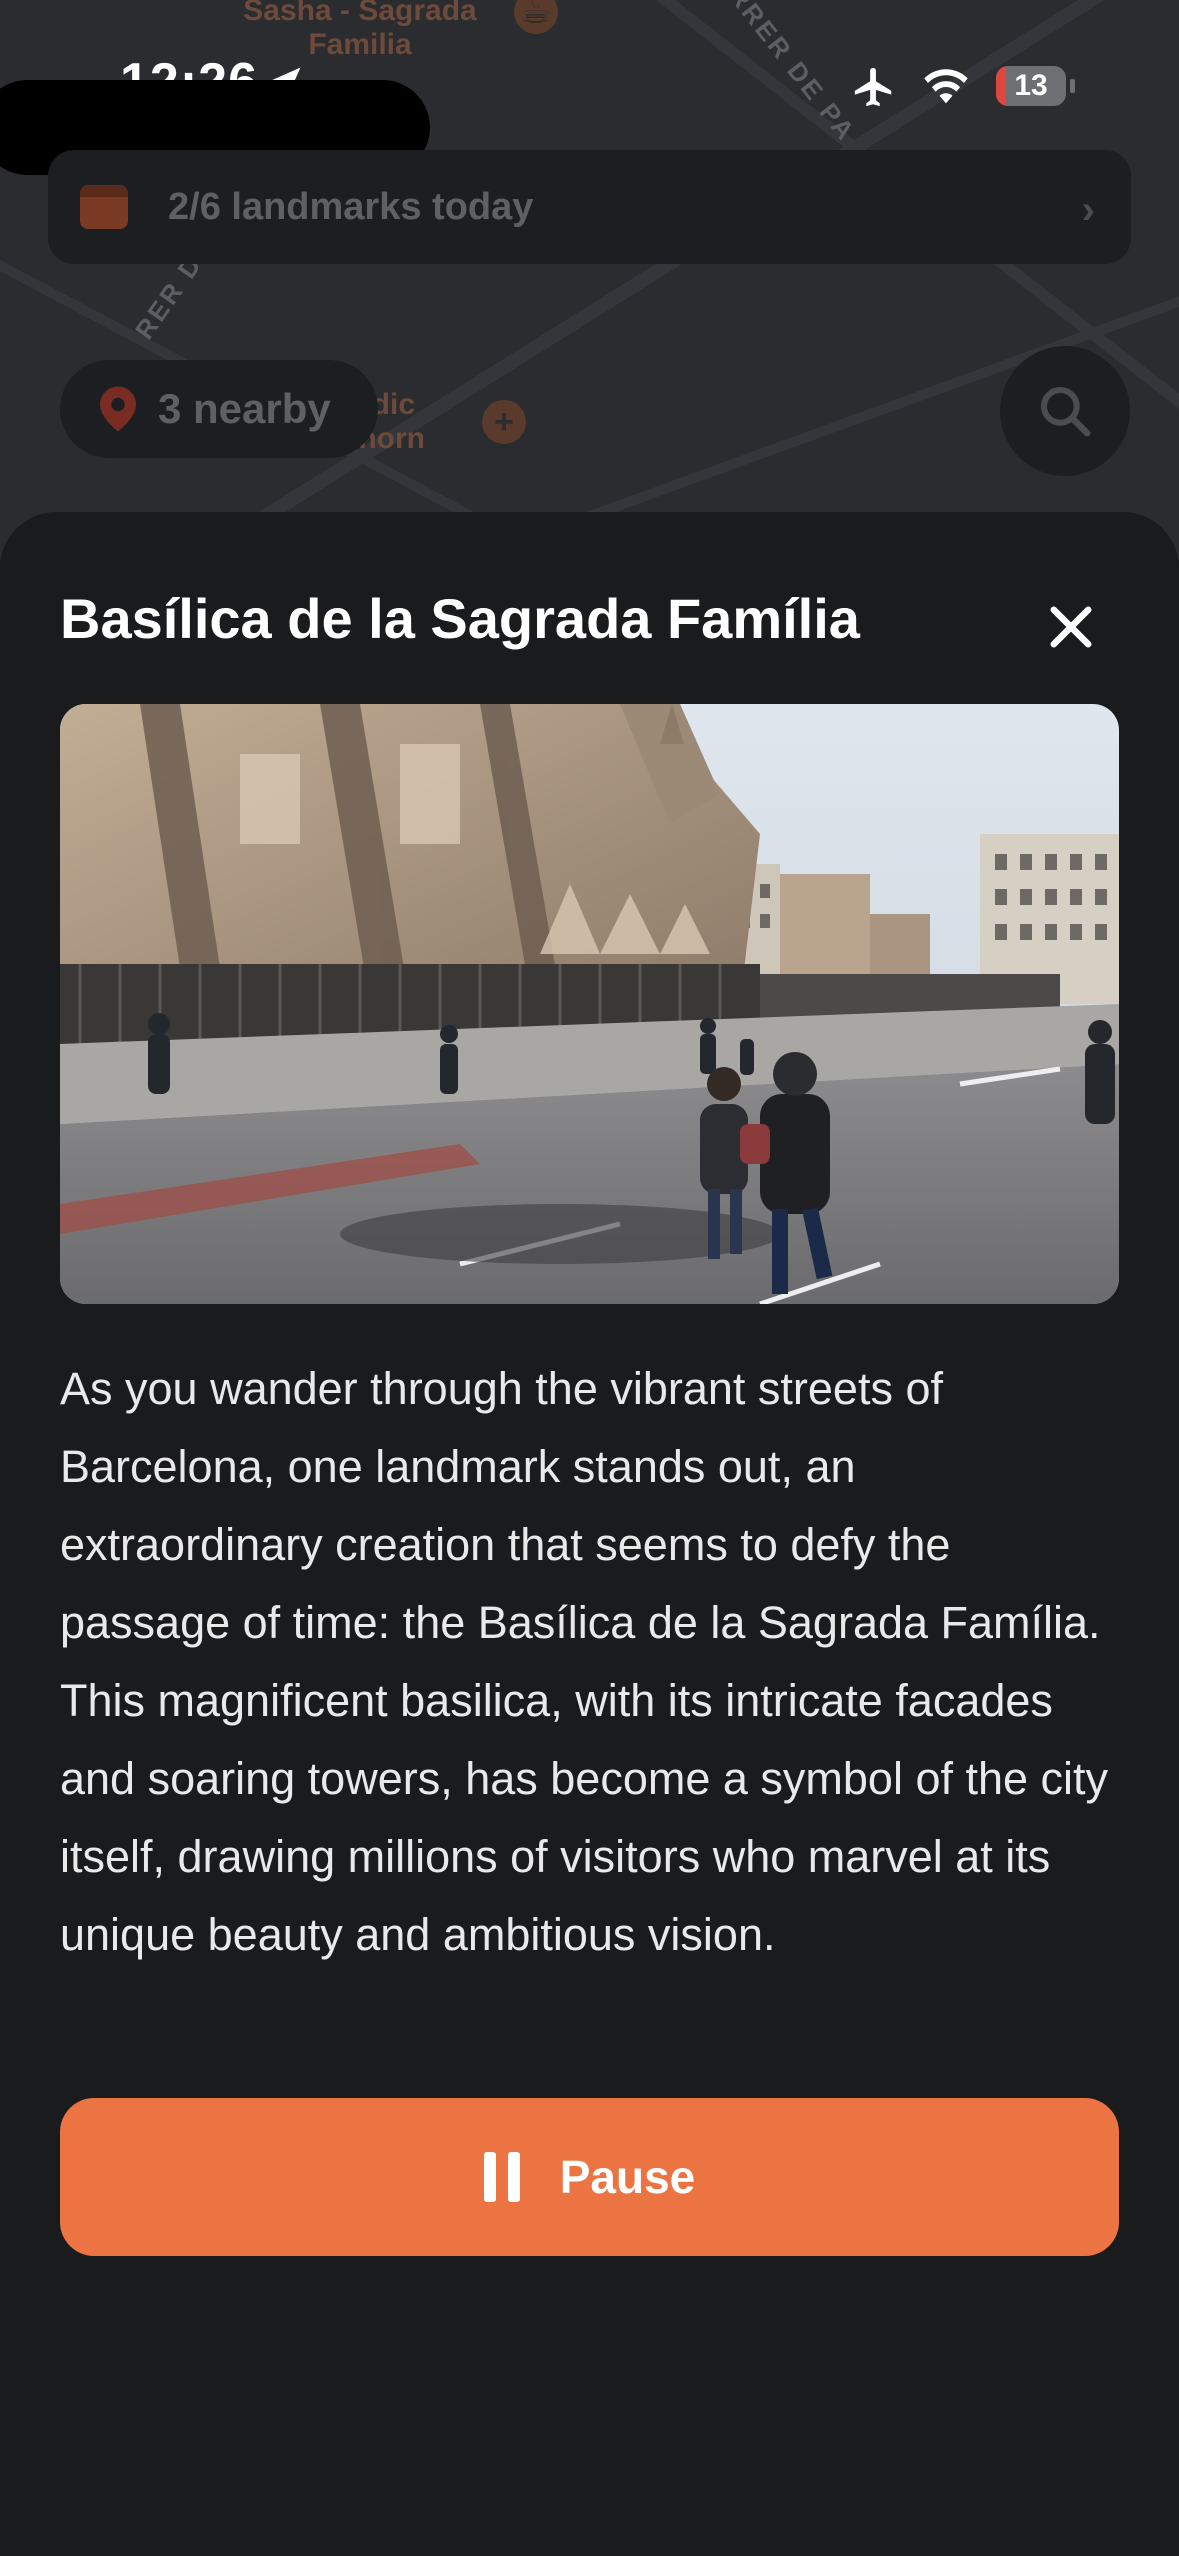  I want to click on pause-icon, so click(501, 2177).